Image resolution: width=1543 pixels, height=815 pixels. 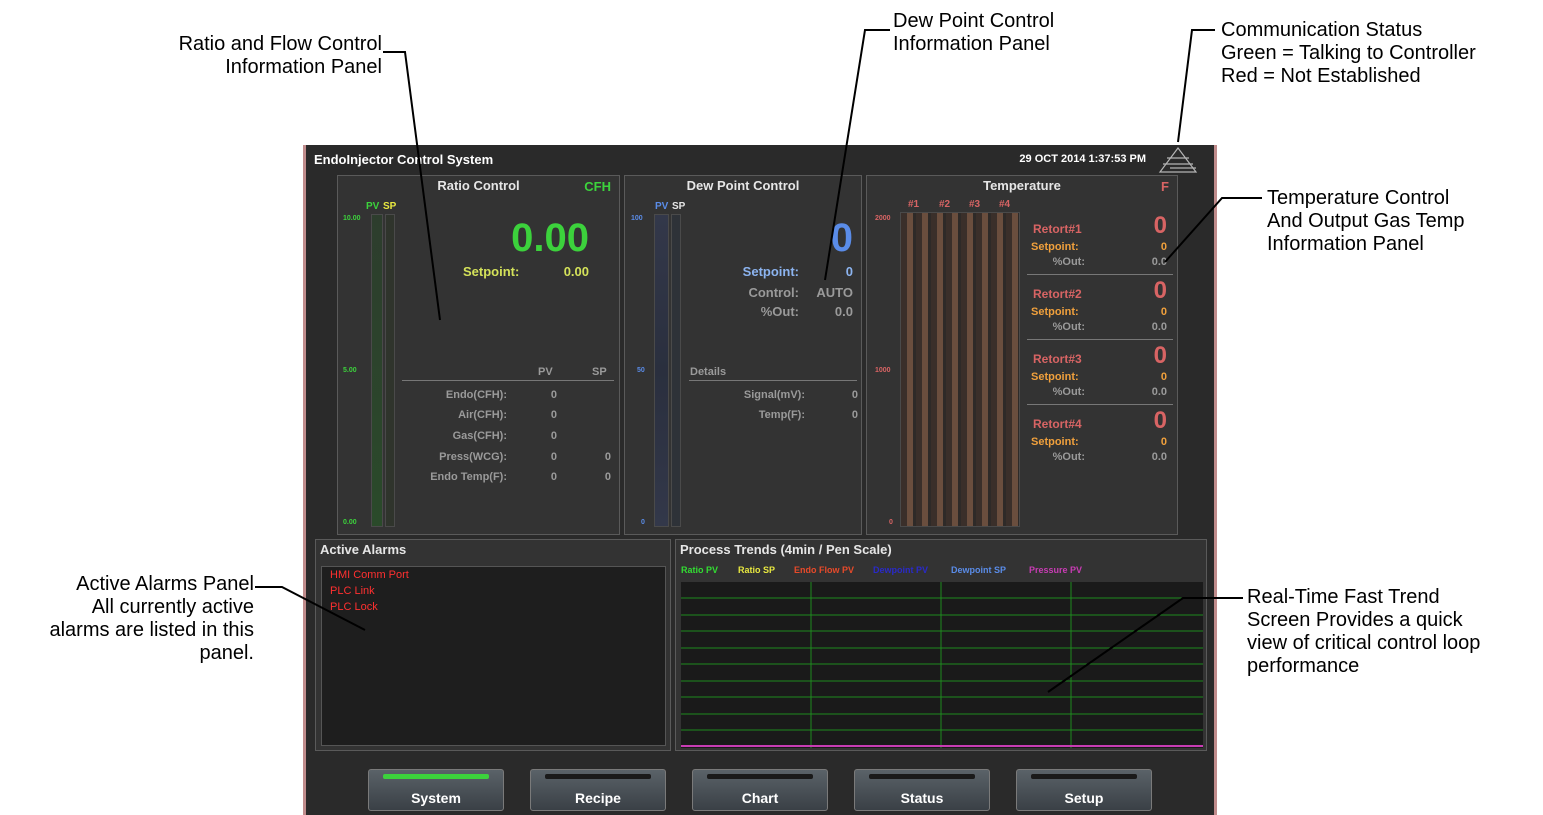 I want to click on process-trends-title: Process Trends (4min / Pen Scale), so click(x=786, y=549).